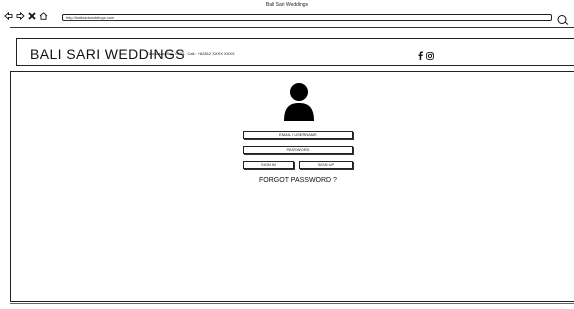  Describe the element at coordinates (268, 165) in the screenshot. I see `sign-in-button: SIGN IN` at that location.